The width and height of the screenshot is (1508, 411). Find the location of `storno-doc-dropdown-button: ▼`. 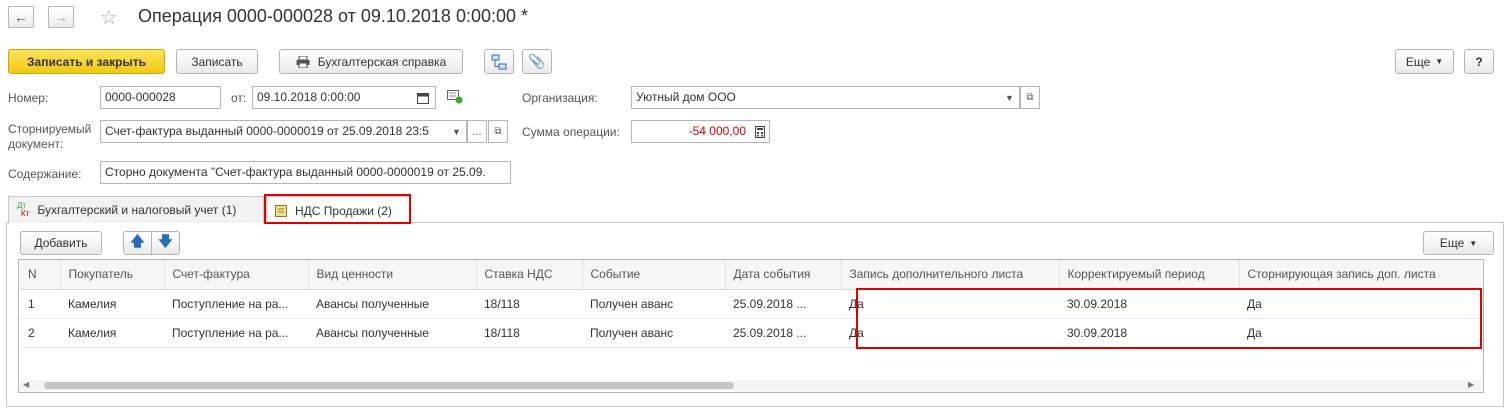

storno-doc-dropdown-button: ▼ is located at coordinates (457, 131).